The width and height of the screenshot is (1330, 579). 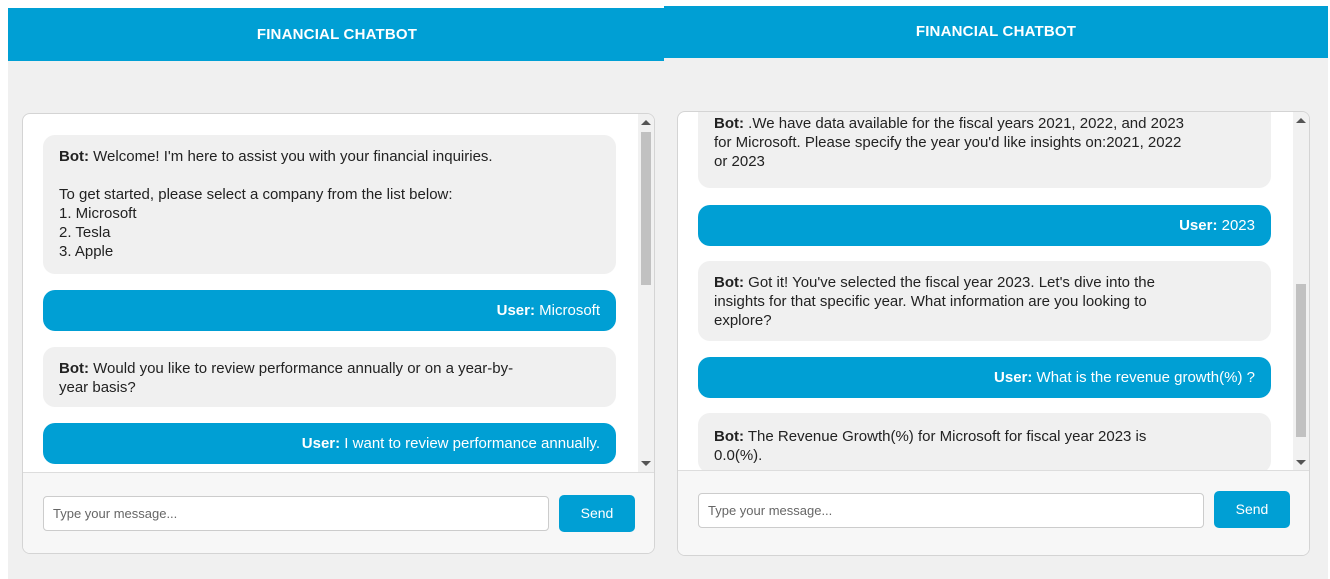 What do you see at coordinates (984, 225) in the screenshot?
I see `user-message: User: 2023` at bounding box center [984, 225].